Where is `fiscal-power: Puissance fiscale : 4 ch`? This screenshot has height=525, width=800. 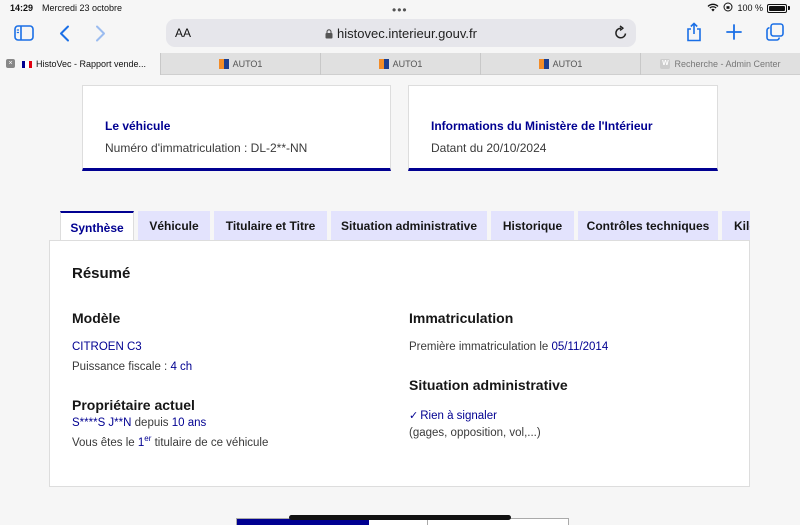 fiscal-power: Puissance fiscale : 4 ch is located at coordinates (132, 367).